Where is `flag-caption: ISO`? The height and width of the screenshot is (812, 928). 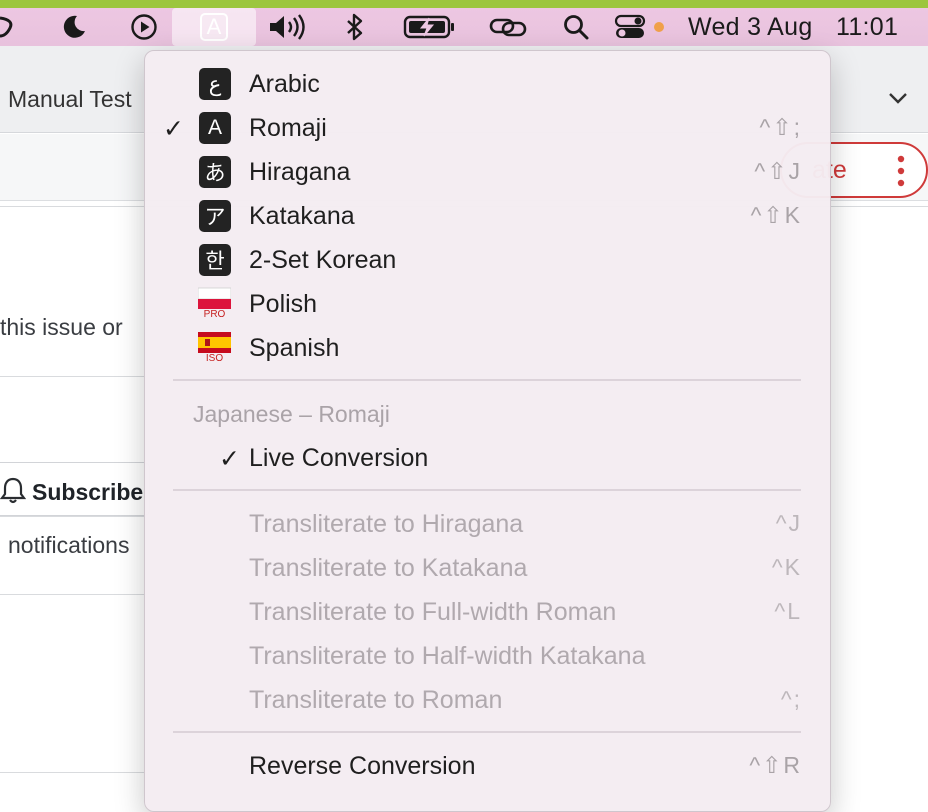
flag-caption: ISO is located at coordinates (214, 358).